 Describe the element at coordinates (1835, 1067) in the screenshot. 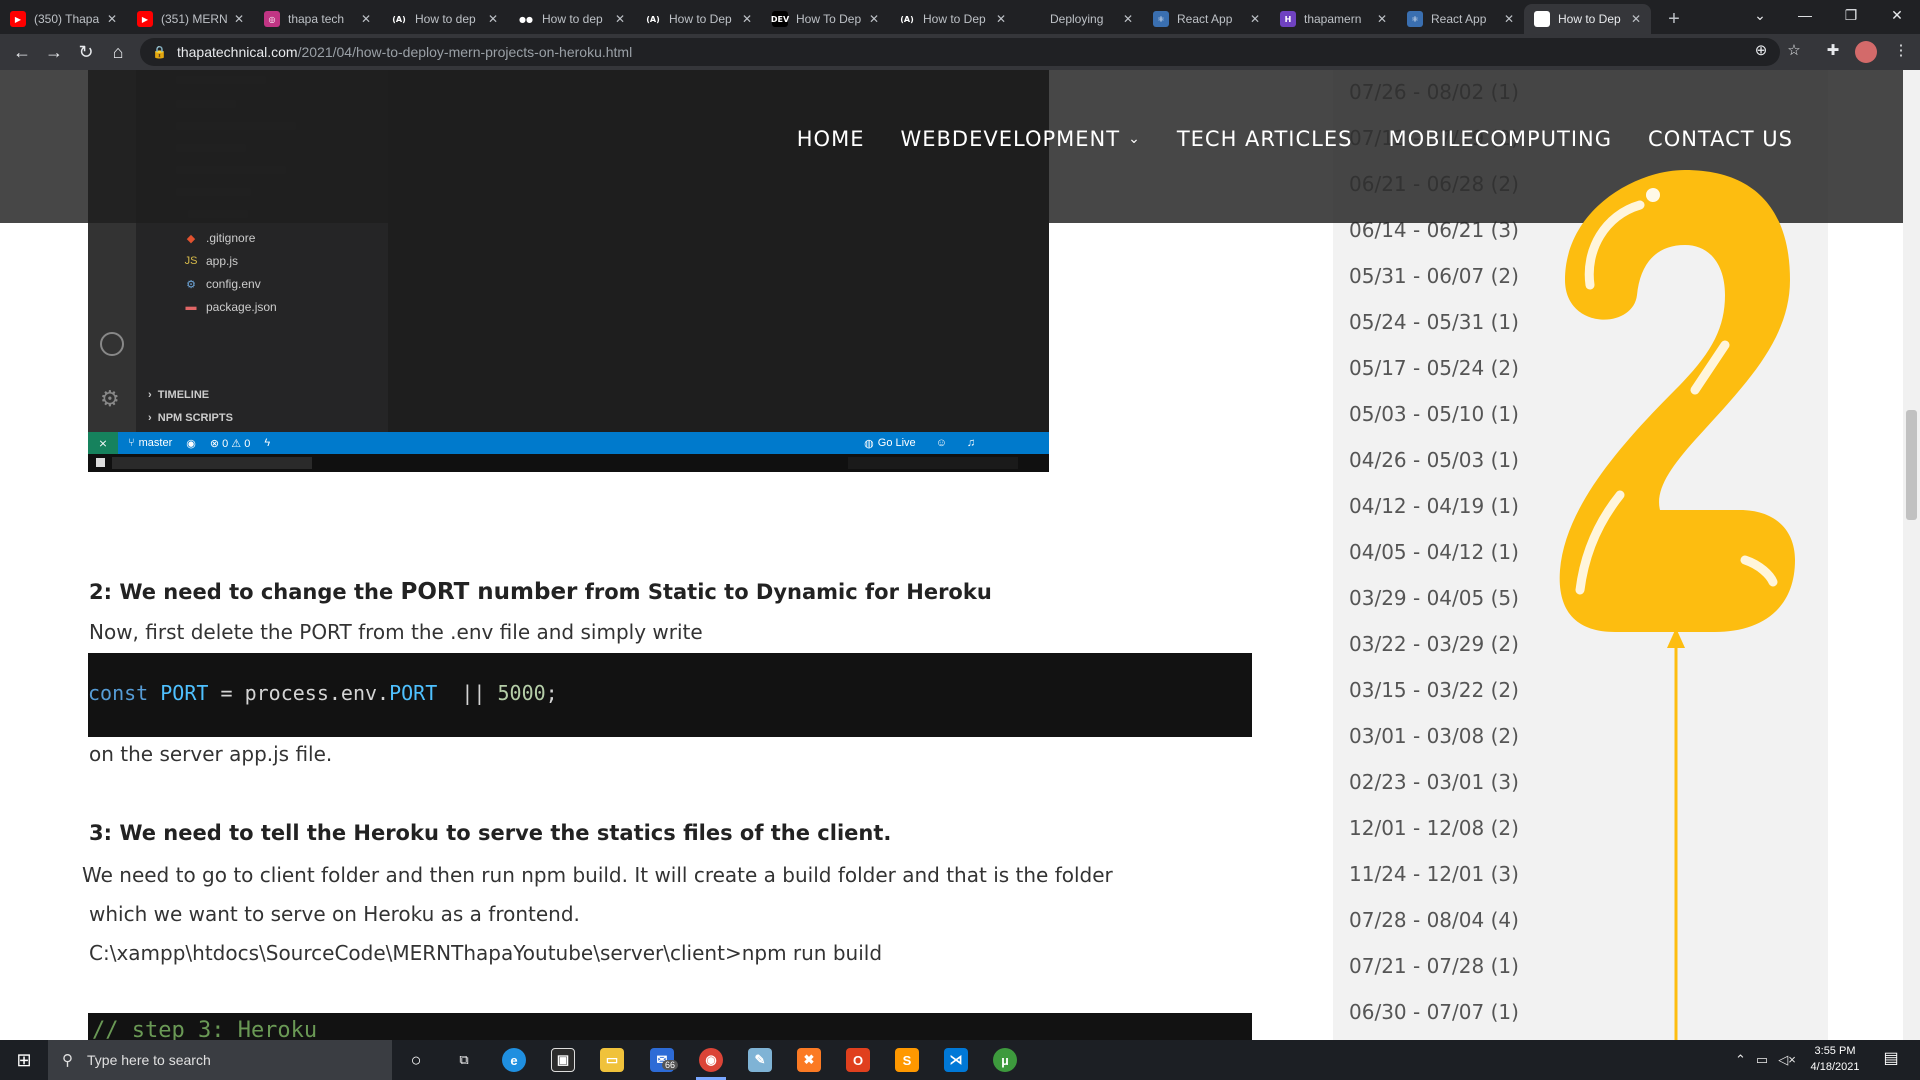

I see `clock-date: 4/18/2021` at that location.